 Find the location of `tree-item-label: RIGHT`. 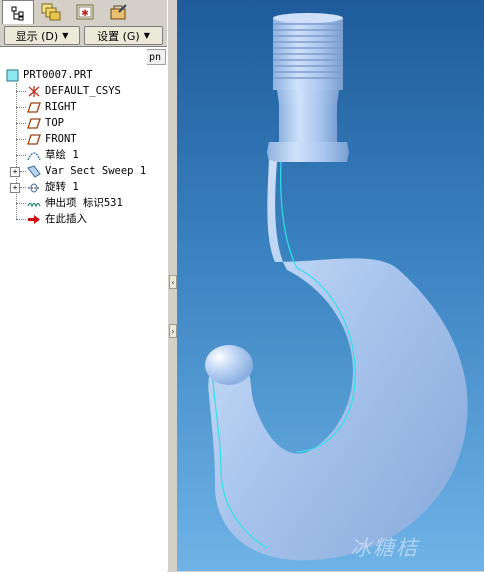

tree-item-label: RIGHT is located at coordinates (61, 107).